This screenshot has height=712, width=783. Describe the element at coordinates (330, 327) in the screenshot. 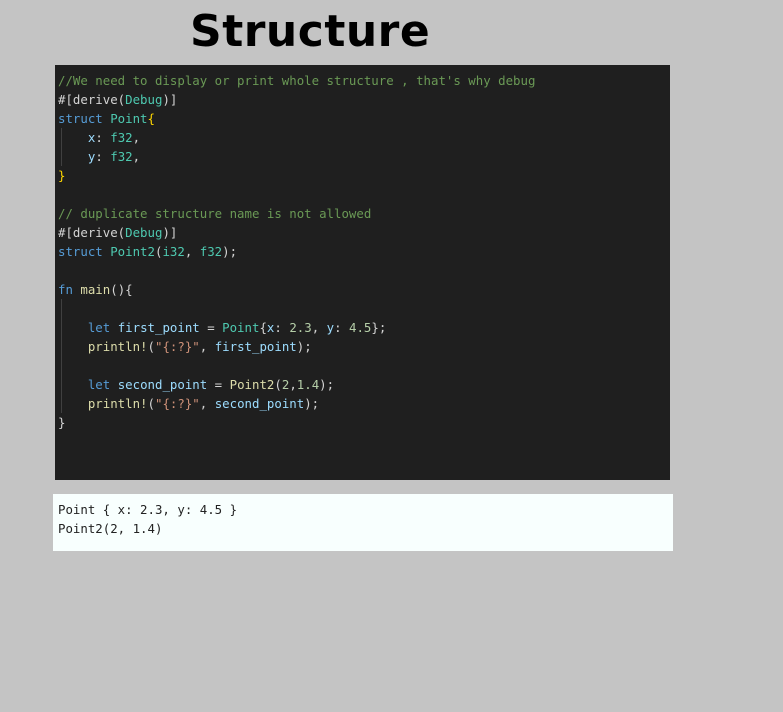

I see `code-identifier: y` at that location.